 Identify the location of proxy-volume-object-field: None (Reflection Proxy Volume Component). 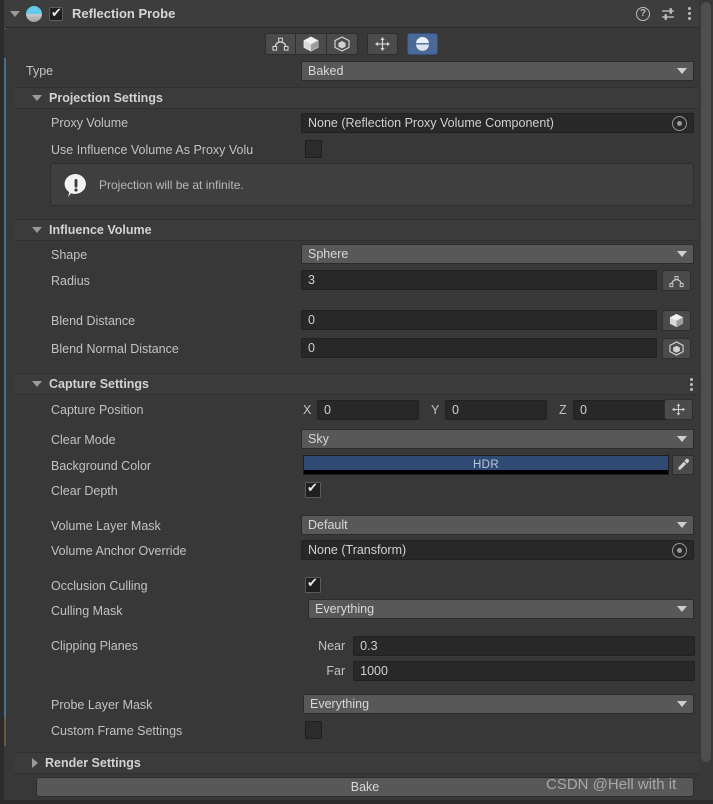
(497, 123).